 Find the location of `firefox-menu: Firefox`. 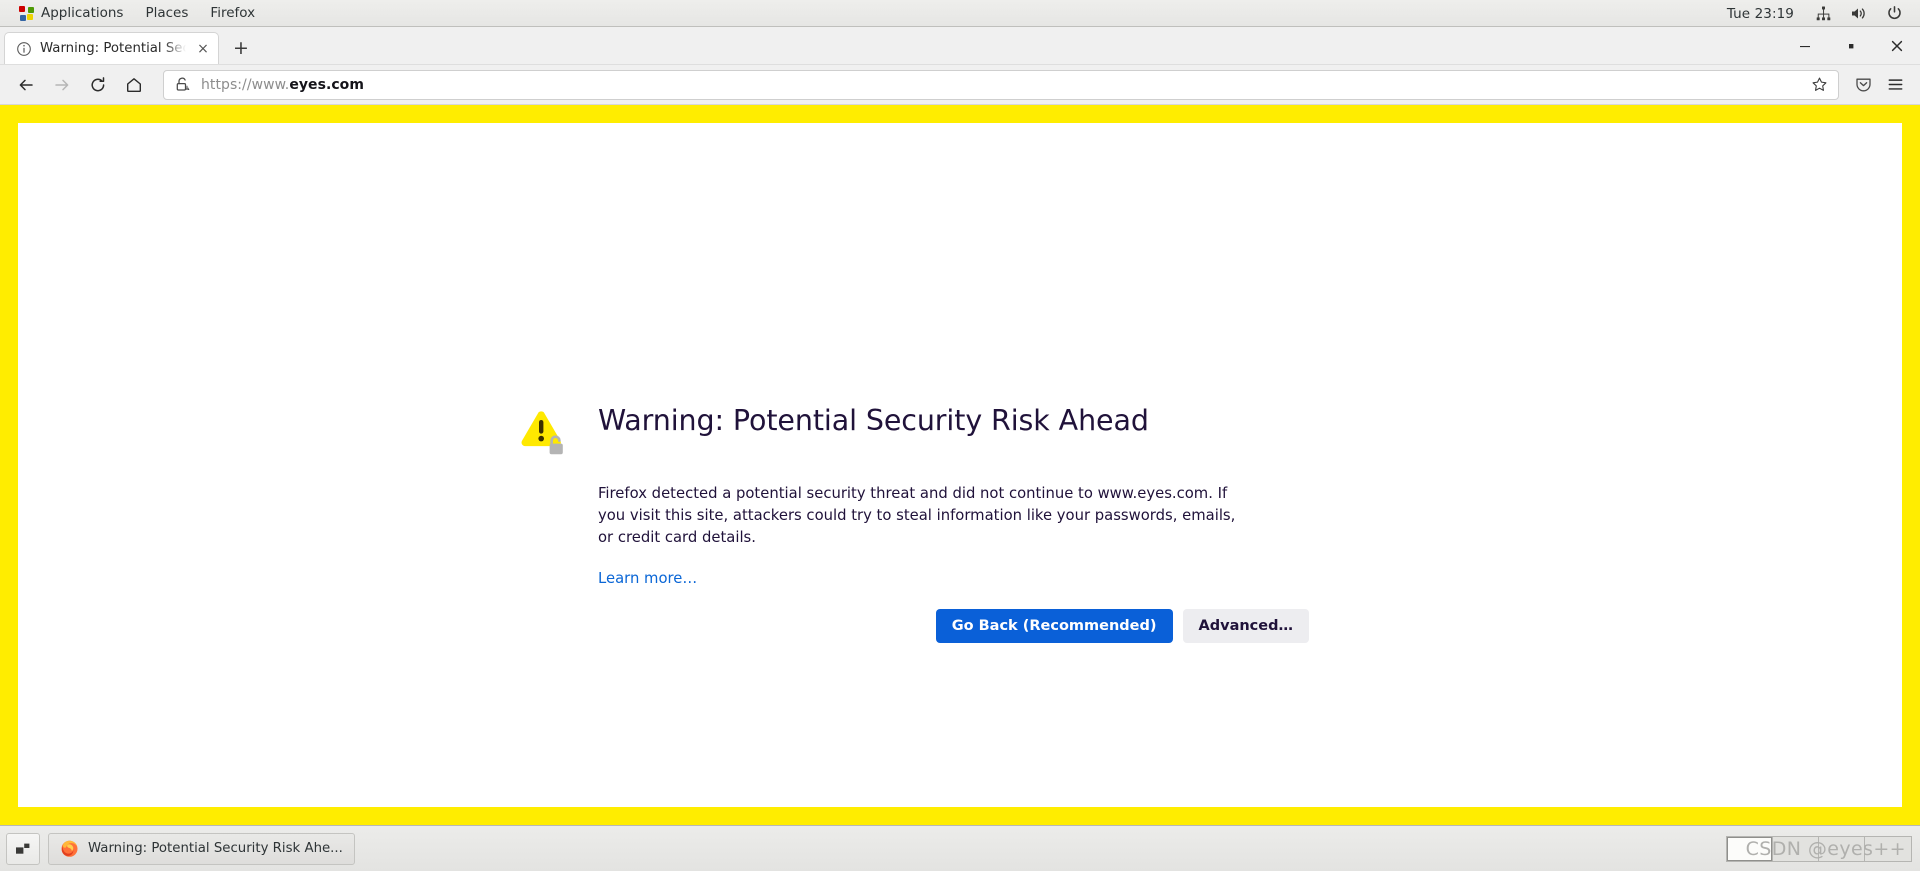

firefox-menu: Firefox is located at coordinates (232, 13).